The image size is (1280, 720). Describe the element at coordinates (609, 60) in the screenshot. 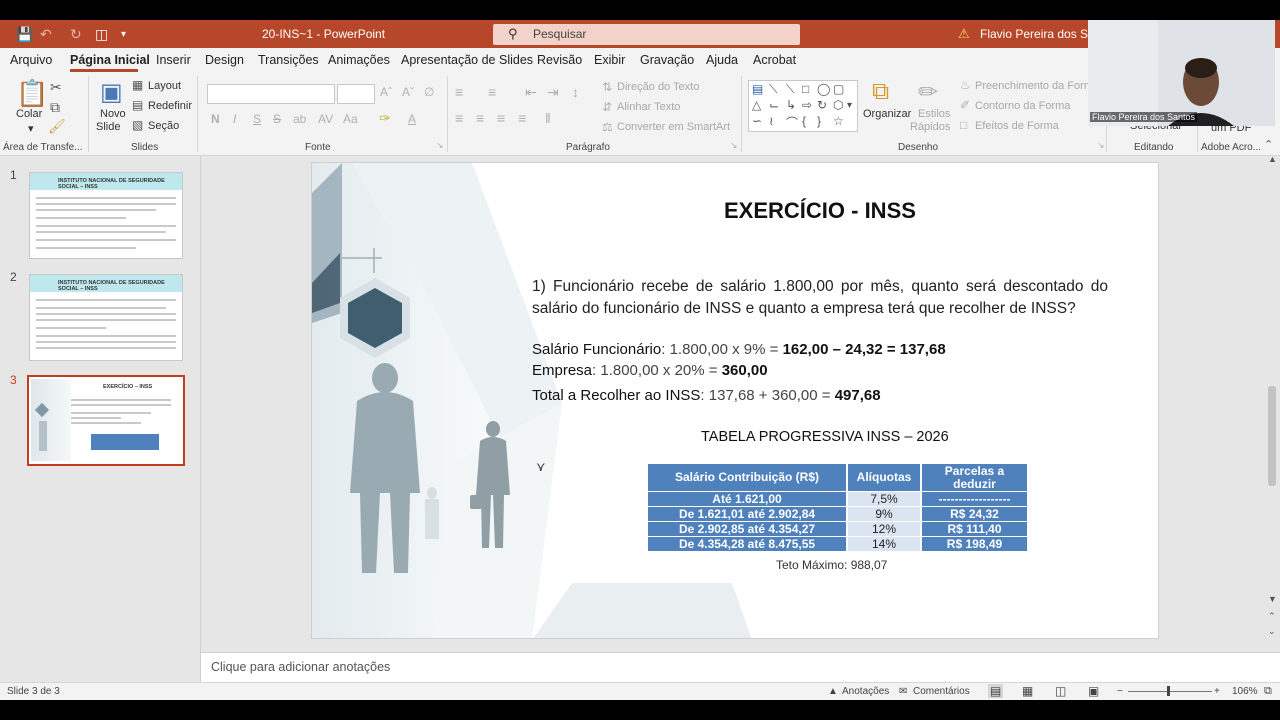

I see `tab-exibir: Exibir` at that location.